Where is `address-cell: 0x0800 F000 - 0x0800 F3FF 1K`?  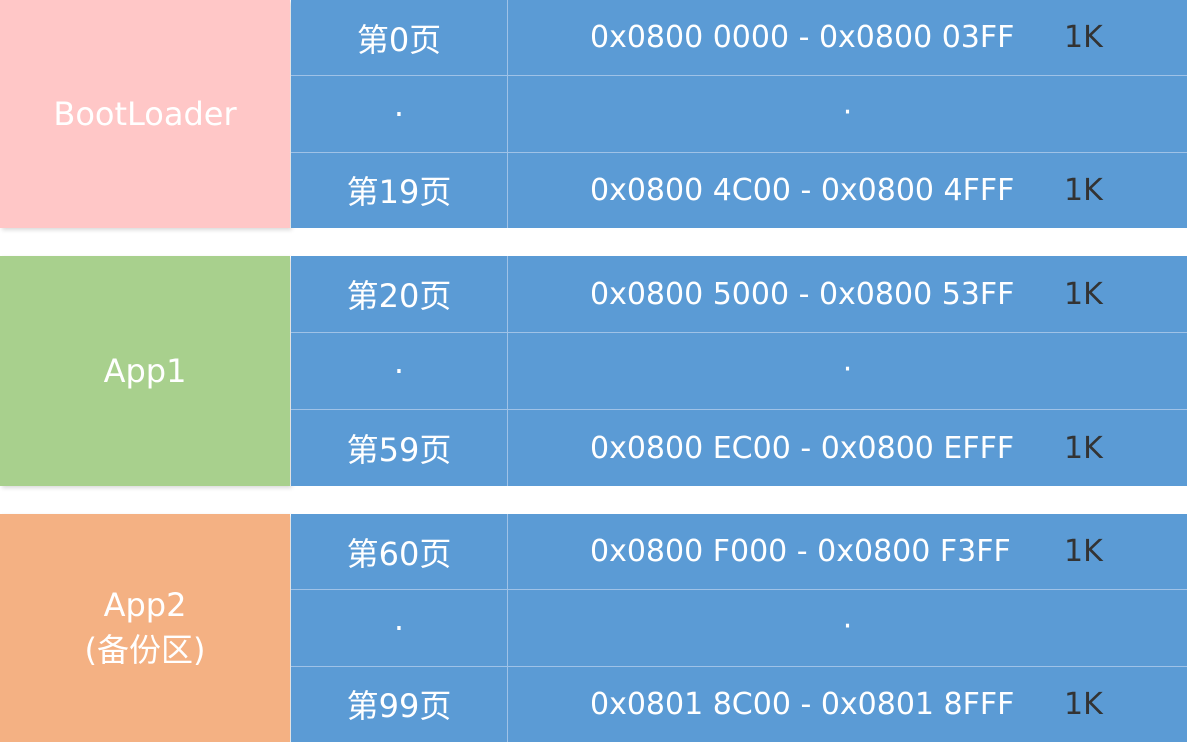 address-cell: 0x0800 F000 - 0x0800 F3FF 1K is located at coordinates (847, 551).